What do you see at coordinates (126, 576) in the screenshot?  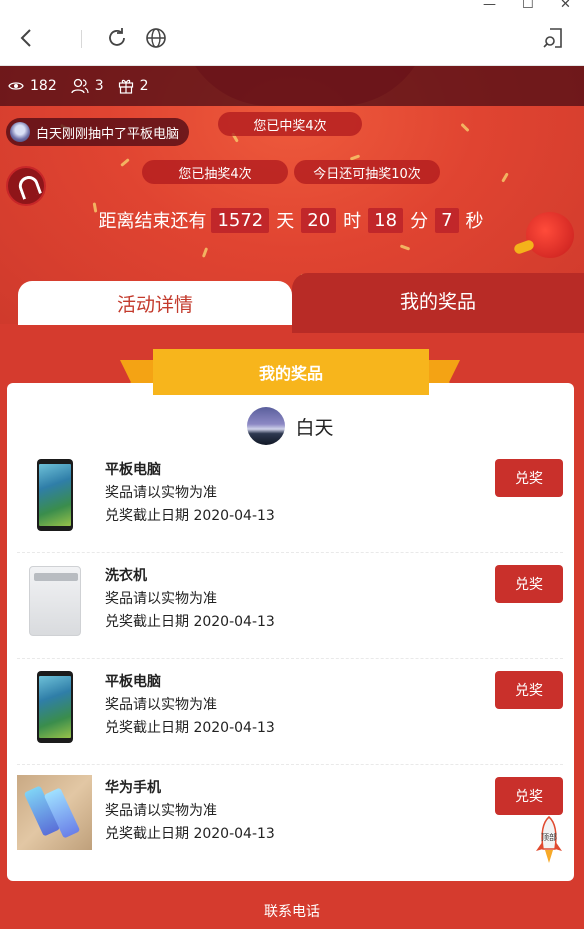 I see `prize-name: 洗衣机` at bounding box center [126, 576].